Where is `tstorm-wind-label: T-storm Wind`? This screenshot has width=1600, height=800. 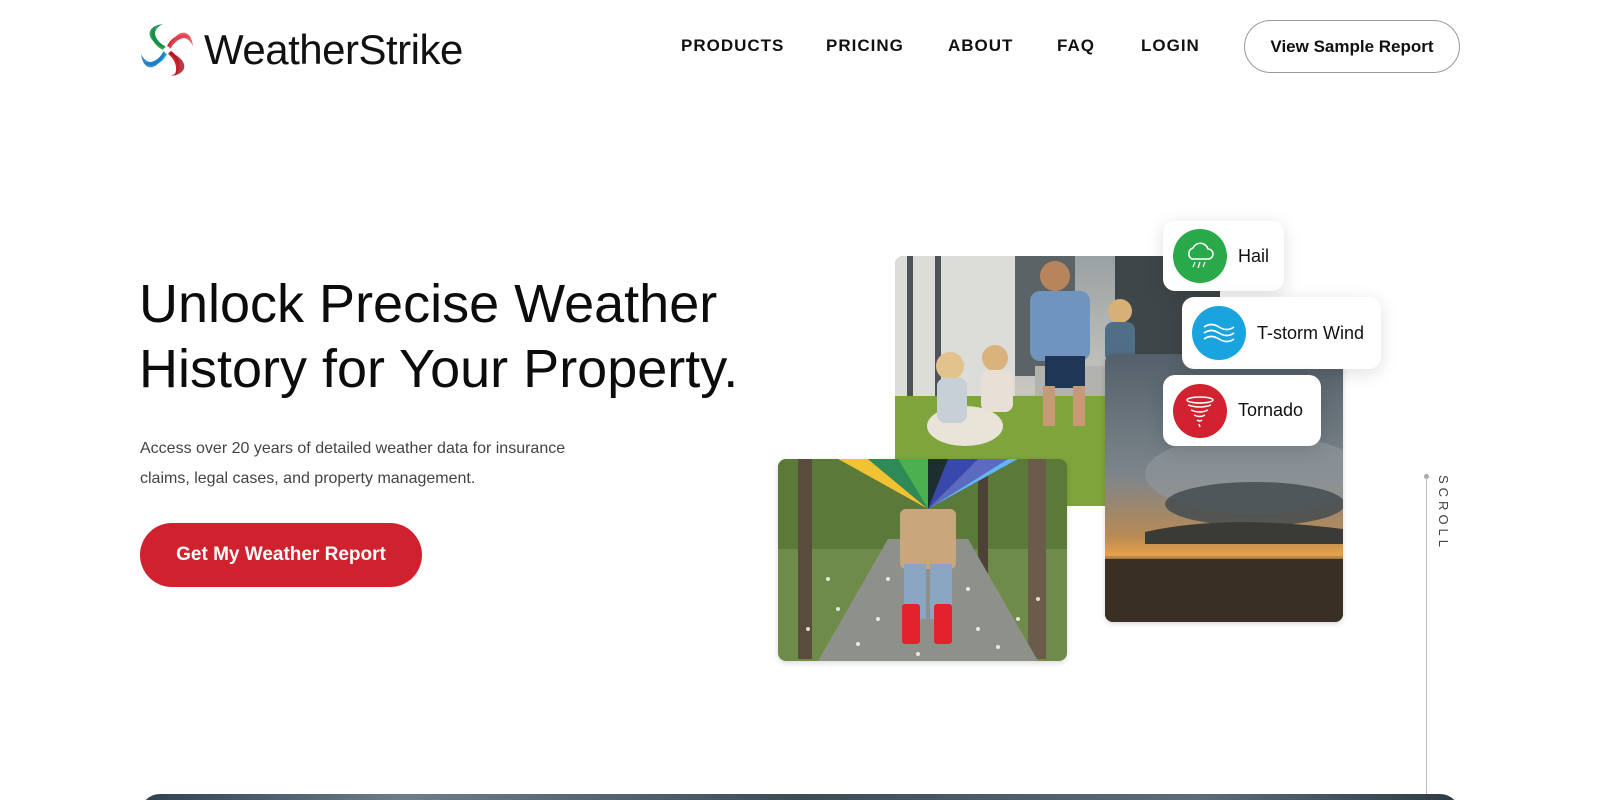 tstorm-wind-label: T-storm Wind is located at coordinates (1311, 332).